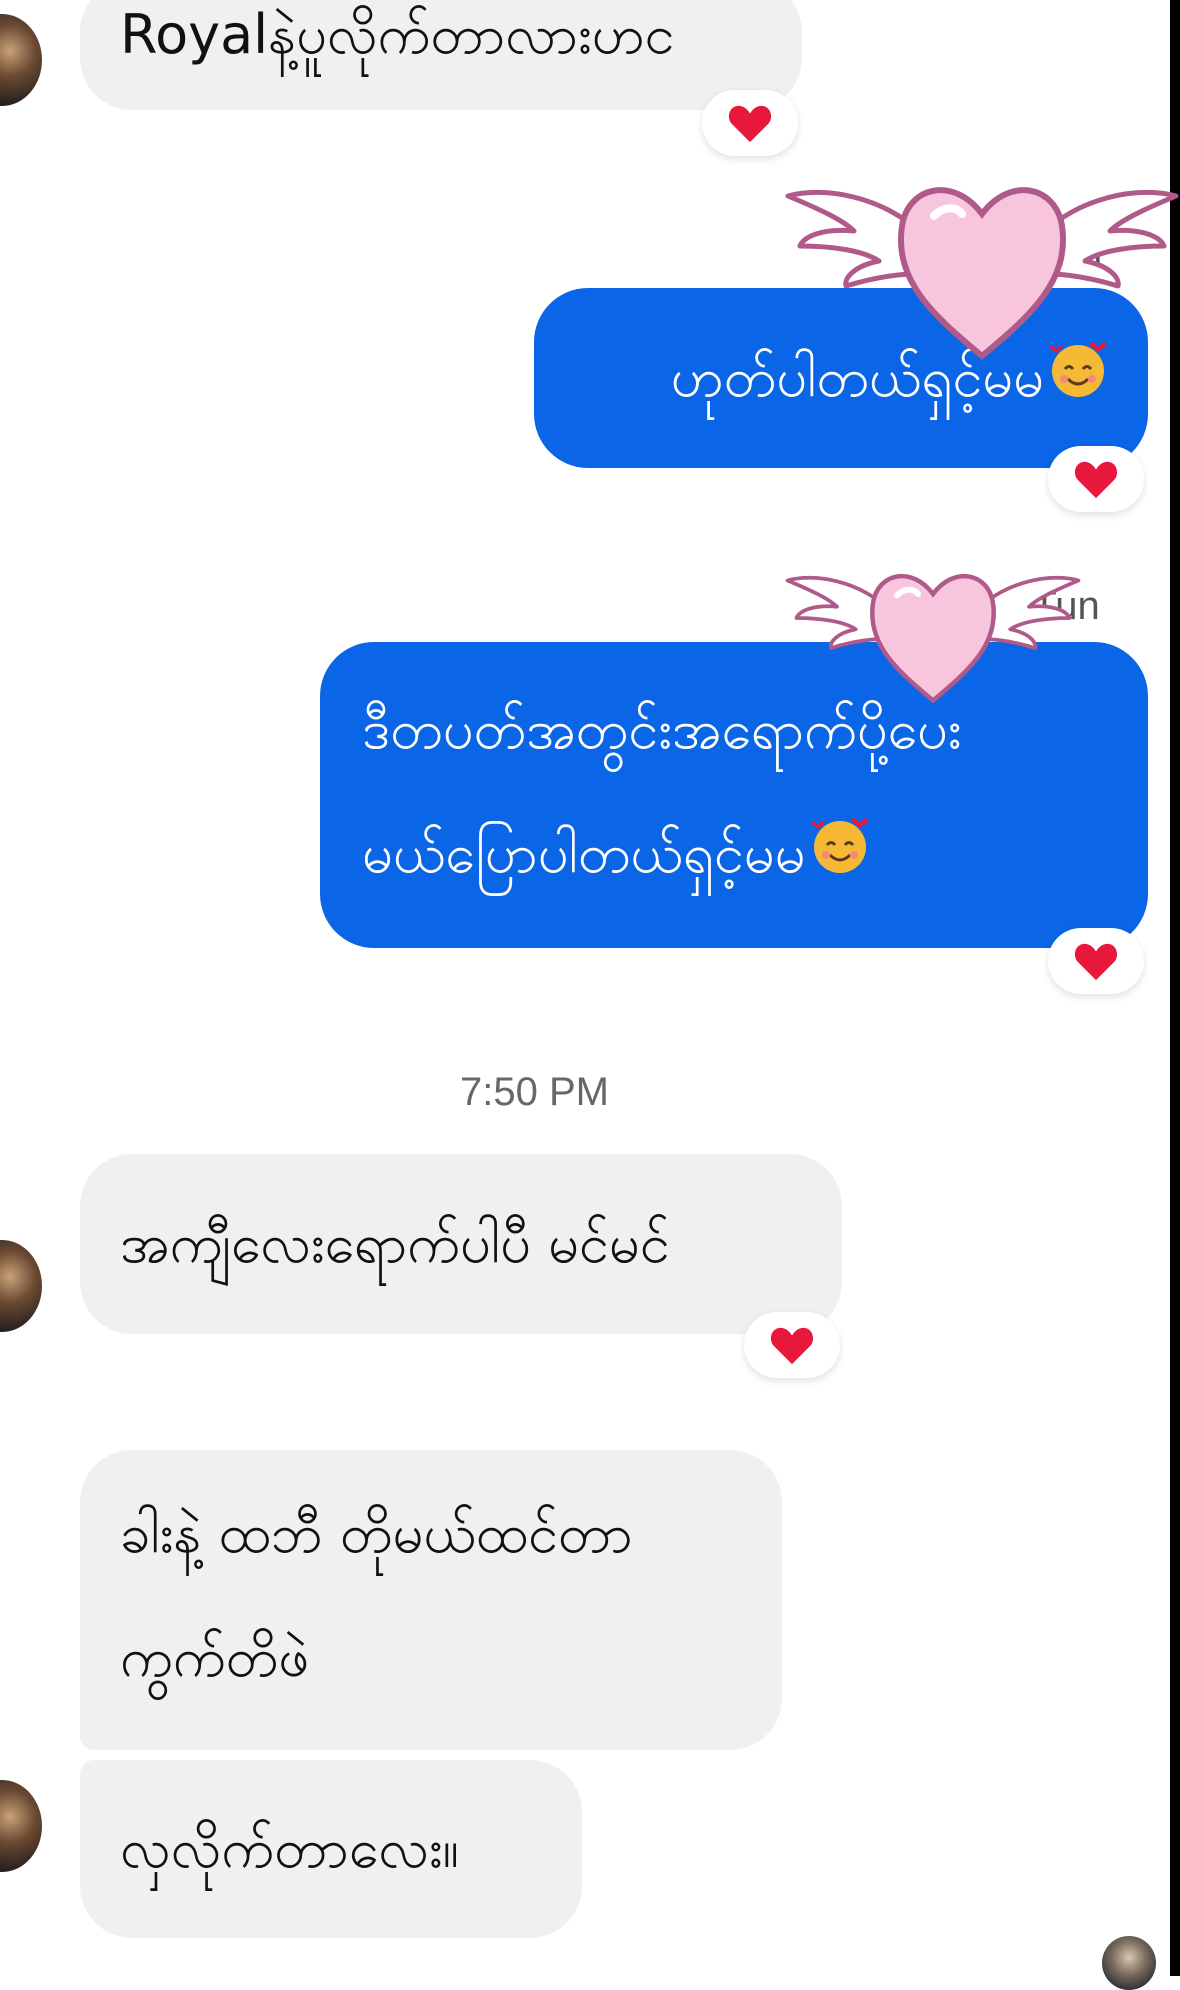 This screenshot has height=1990, width=1180. I want to click on incoming-message-5: ခါးနဲ့ ထဘီ တိုမယ်ထင်တာ ကွက်တိဖဲ, so click(431, 1600).